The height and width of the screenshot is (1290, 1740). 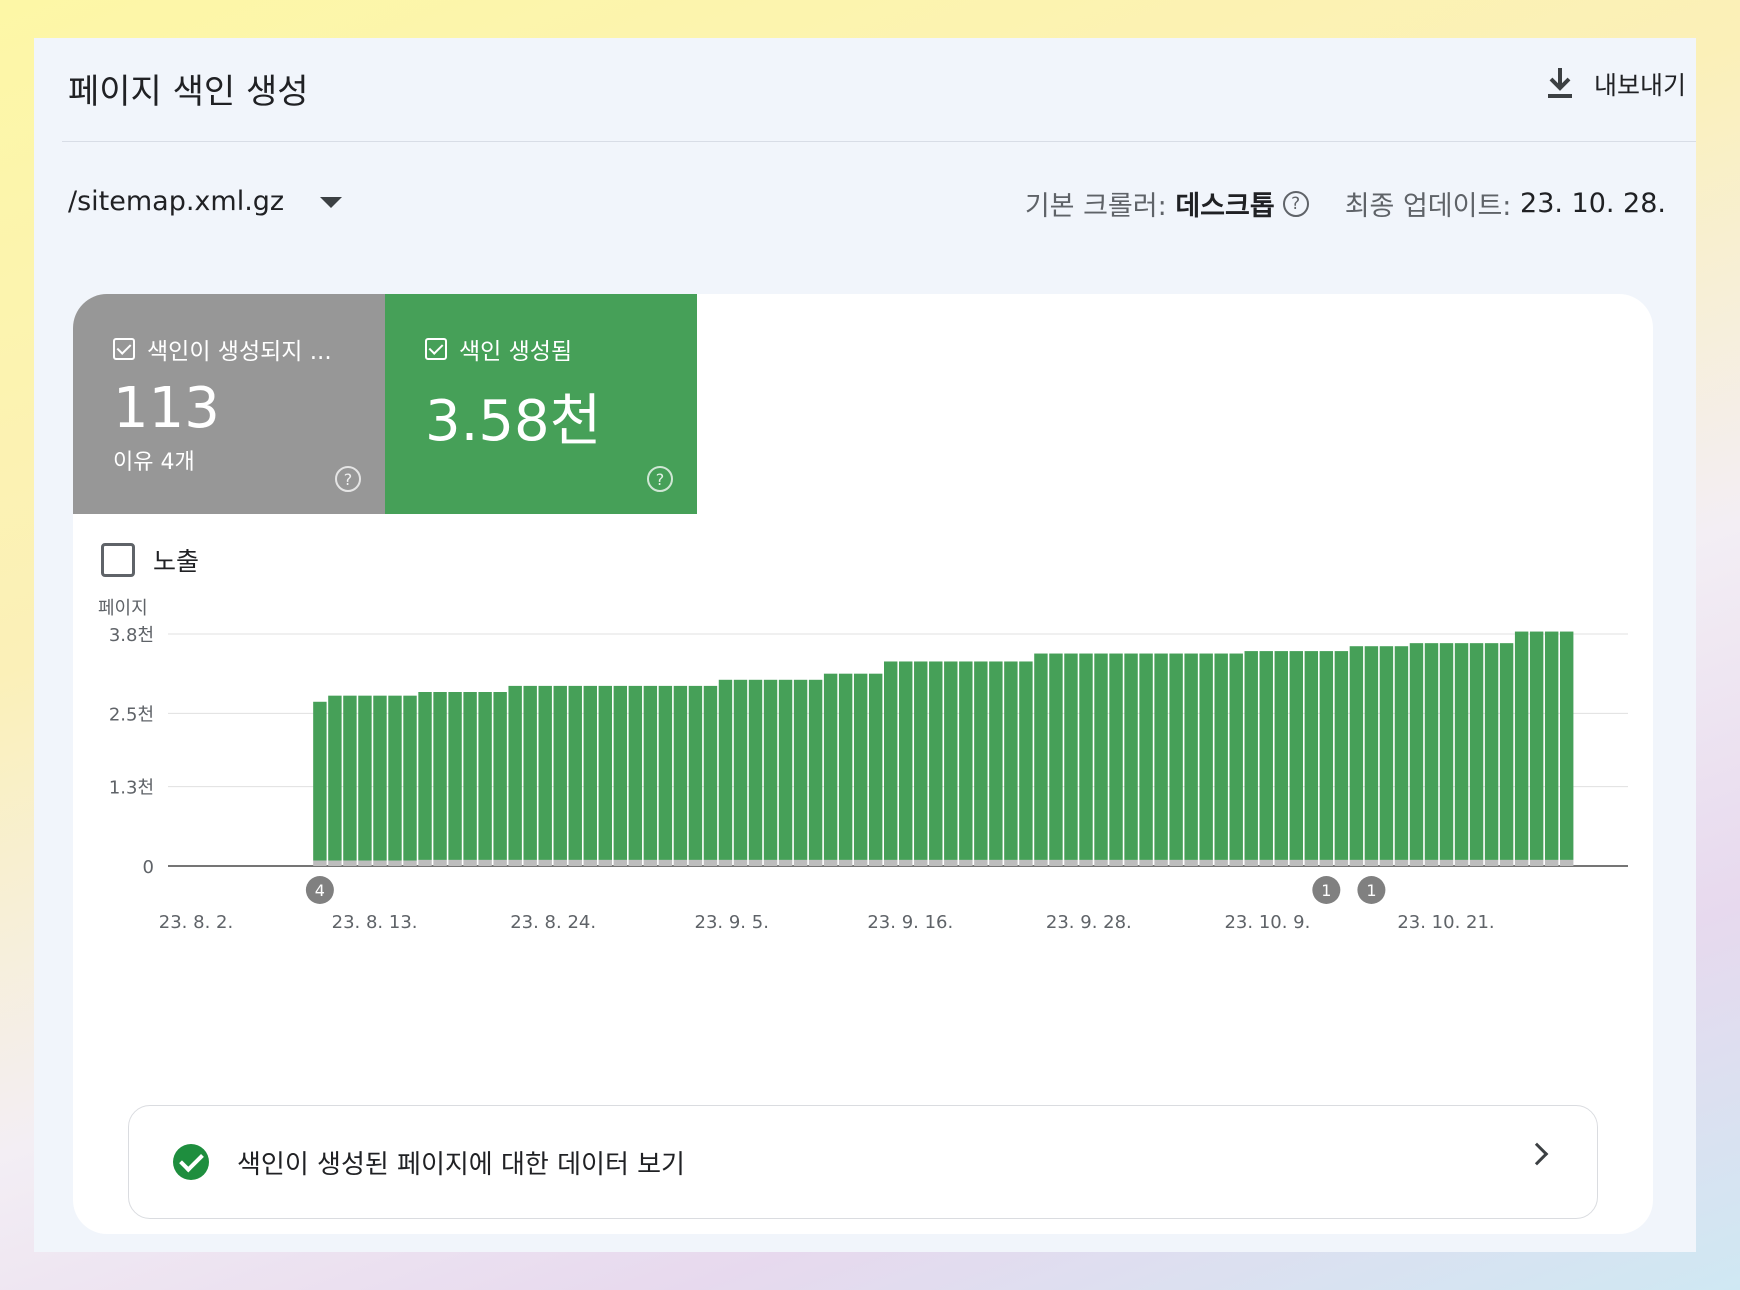 What do you see at coordinates (131, 714) in the screenshot?
I see `y-tick-label: 2.5천` at bounding box center [131, 714].